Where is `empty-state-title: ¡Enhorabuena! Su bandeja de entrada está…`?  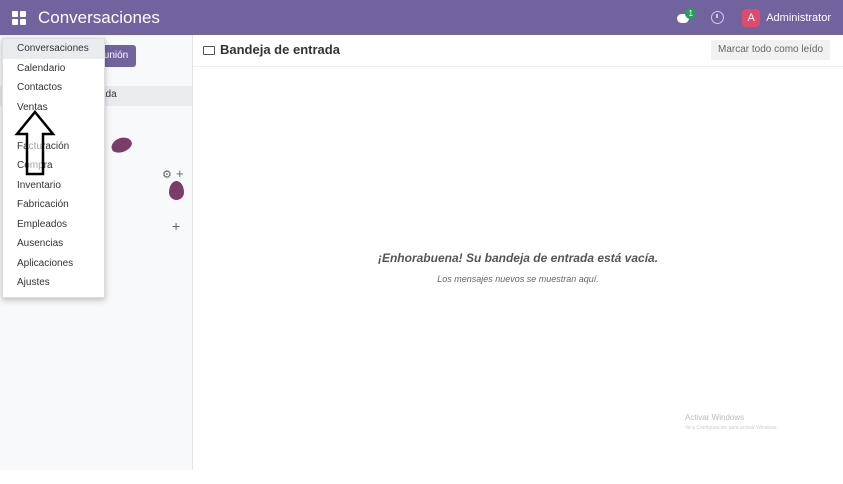
empty-state-title: ¡Enhorabuena! Su bandeja de entrada está… is located at coordinates (518, 258).